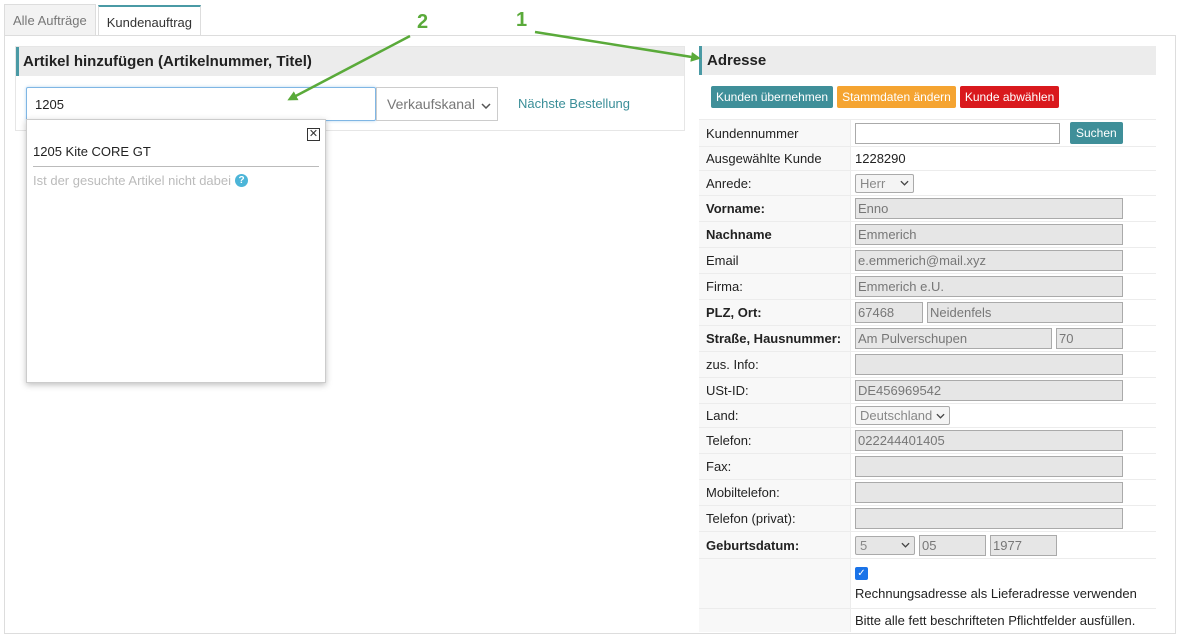 The height and width of the screenshot is (640, 1181). What do you see at coordinates (1096, 133) in the screenshot?
I see `search-button: Suchen` at bounding box center [1096, 133].